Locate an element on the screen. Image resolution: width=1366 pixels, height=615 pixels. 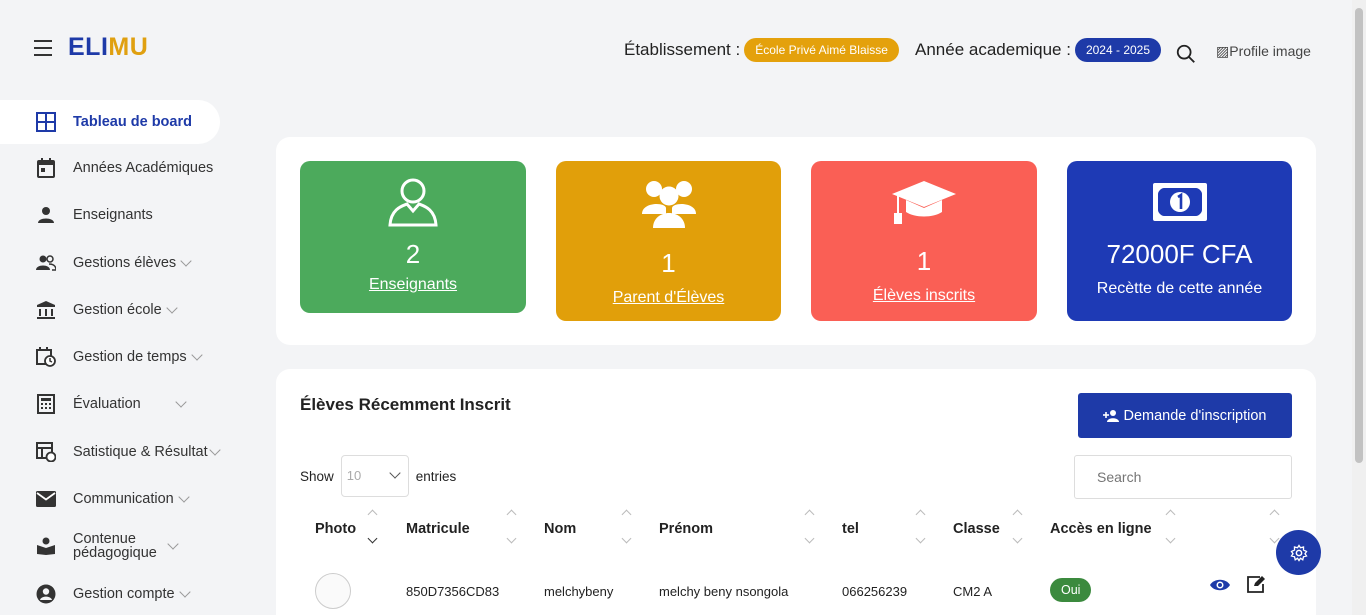
entries-select: 10 is located at coordinates (374, 476).